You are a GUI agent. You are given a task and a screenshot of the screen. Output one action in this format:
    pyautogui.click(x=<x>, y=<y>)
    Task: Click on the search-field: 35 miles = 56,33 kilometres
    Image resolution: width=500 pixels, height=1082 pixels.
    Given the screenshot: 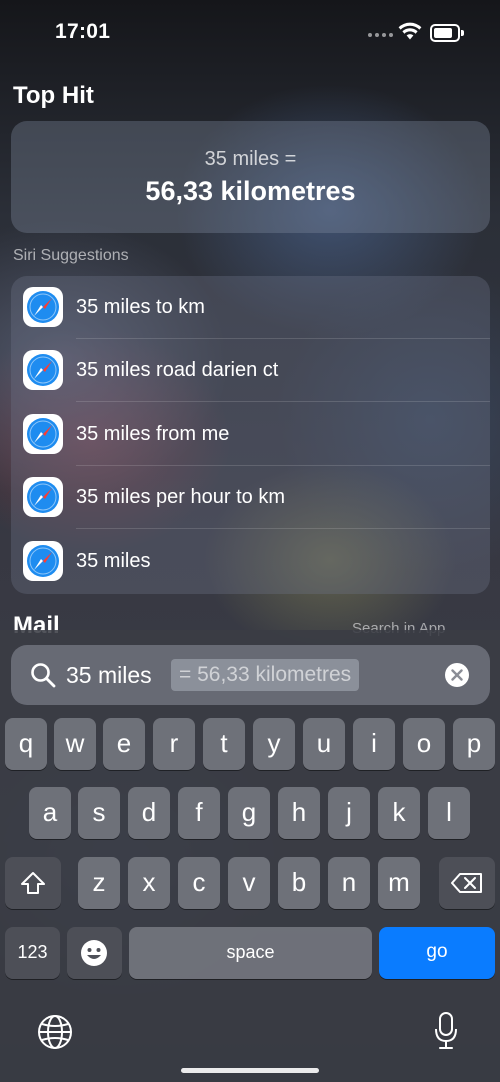 What is the action you would take?
    pyautogui.click(x=250, y=675)
    